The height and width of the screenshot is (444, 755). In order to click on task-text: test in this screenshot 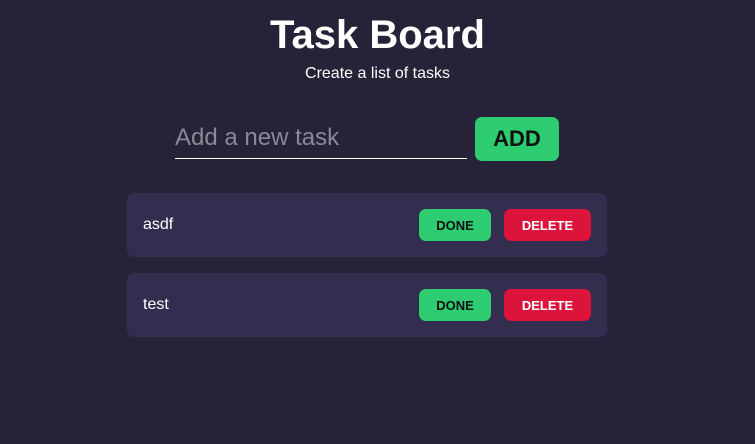, I will do `click(156, 304)`.